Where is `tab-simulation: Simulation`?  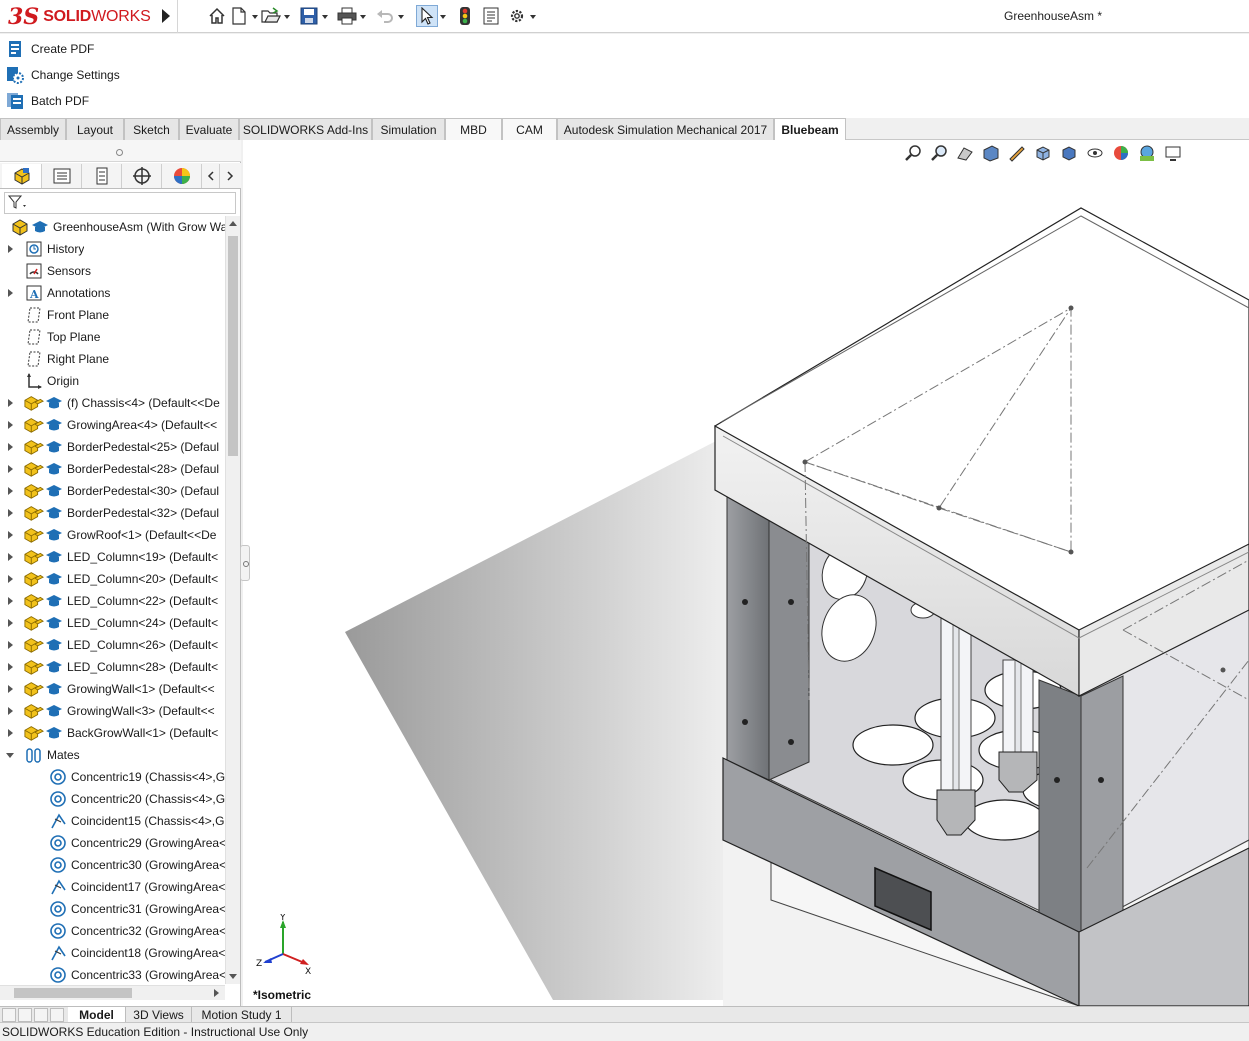 tab-simulation: Simulation is located at coordinates (408, 129).